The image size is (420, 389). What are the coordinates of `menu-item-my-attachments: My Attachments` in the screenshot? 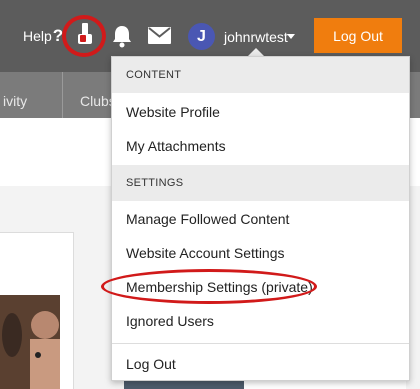 It's located at (176, 146).